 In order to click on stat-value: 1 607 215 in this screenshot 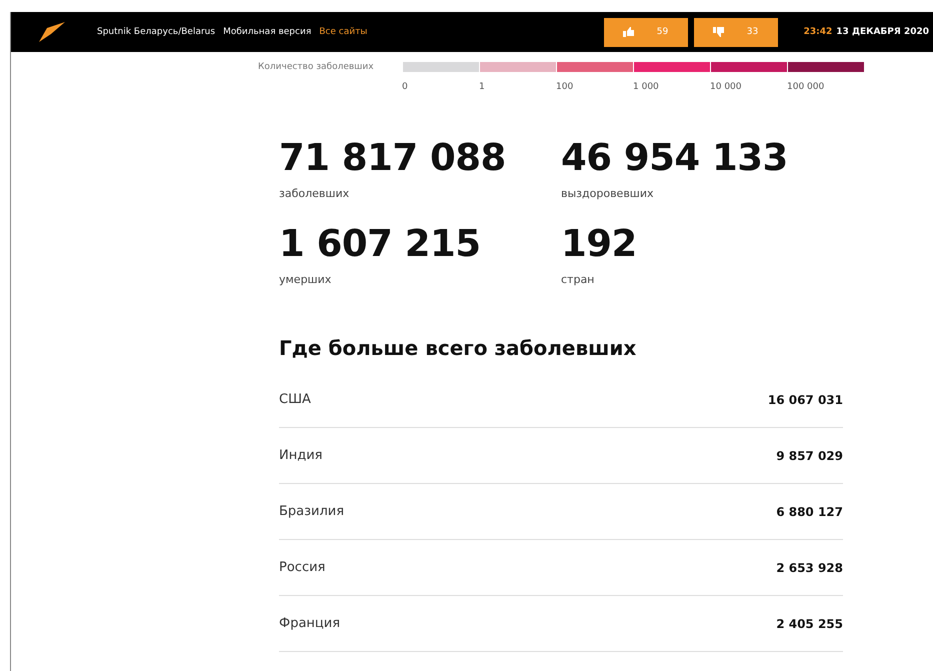, I will do `click(380, 243)`.